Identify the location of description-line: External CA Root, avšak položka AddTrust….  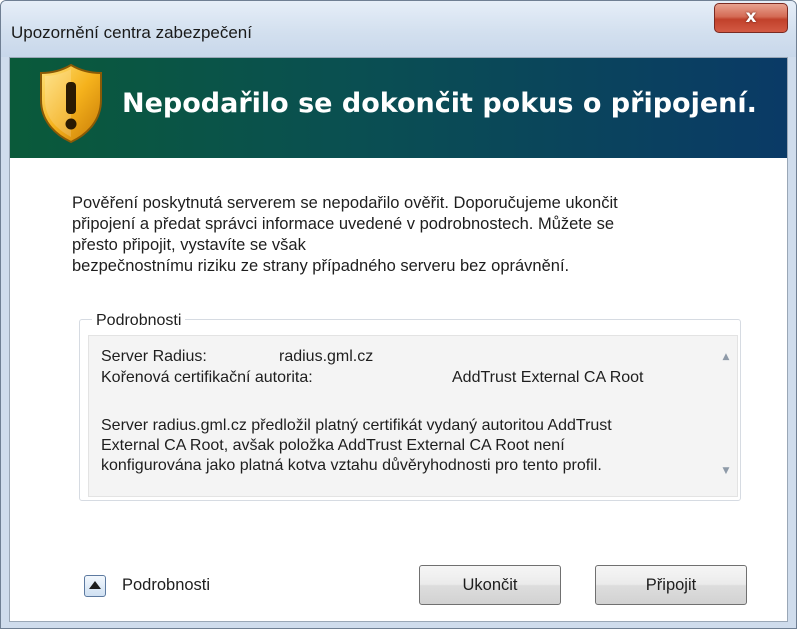
(333, 445).